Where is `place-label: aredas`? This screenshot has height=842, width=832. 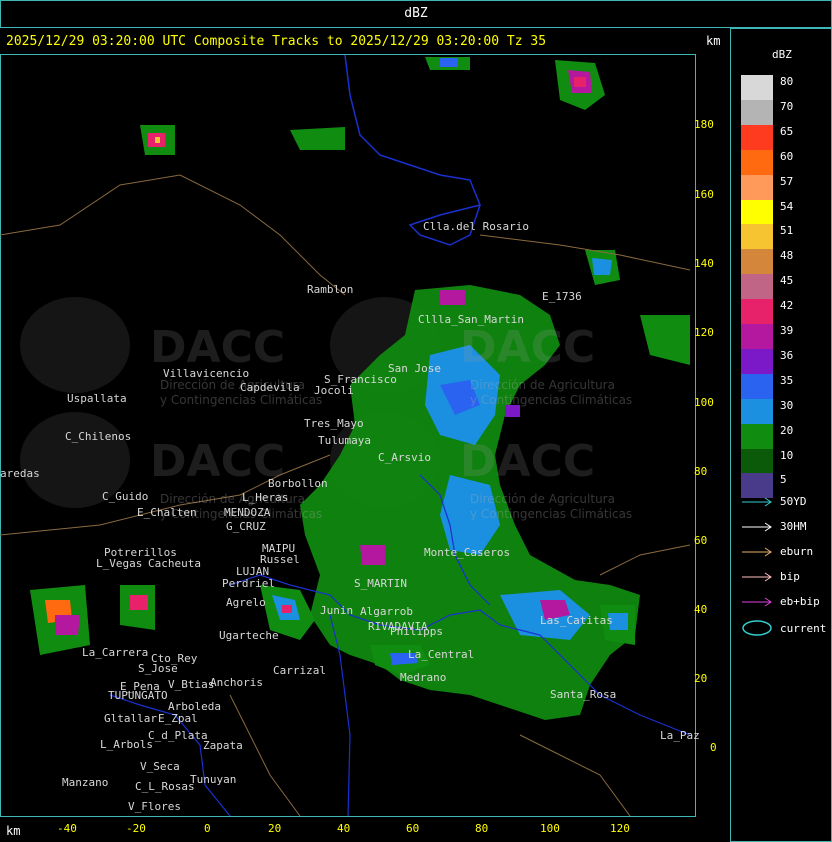 place-label: aredas is located at coordinates (20, 473).